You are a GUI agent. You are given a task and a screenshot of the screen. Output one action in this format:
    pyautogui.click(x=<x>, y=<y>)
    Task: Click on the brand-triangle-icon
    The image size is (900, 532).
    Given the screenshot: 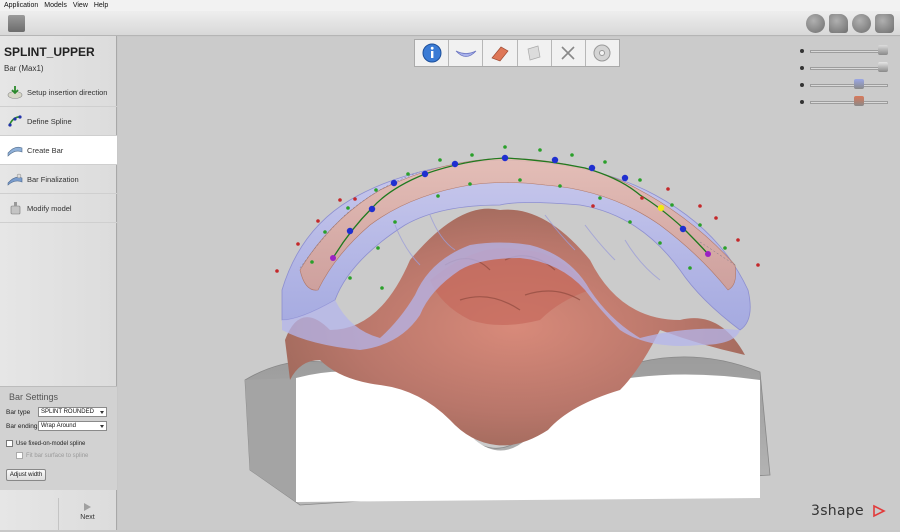 What is the action you would take?
    pyautogui.click(x=879, y=511)
    